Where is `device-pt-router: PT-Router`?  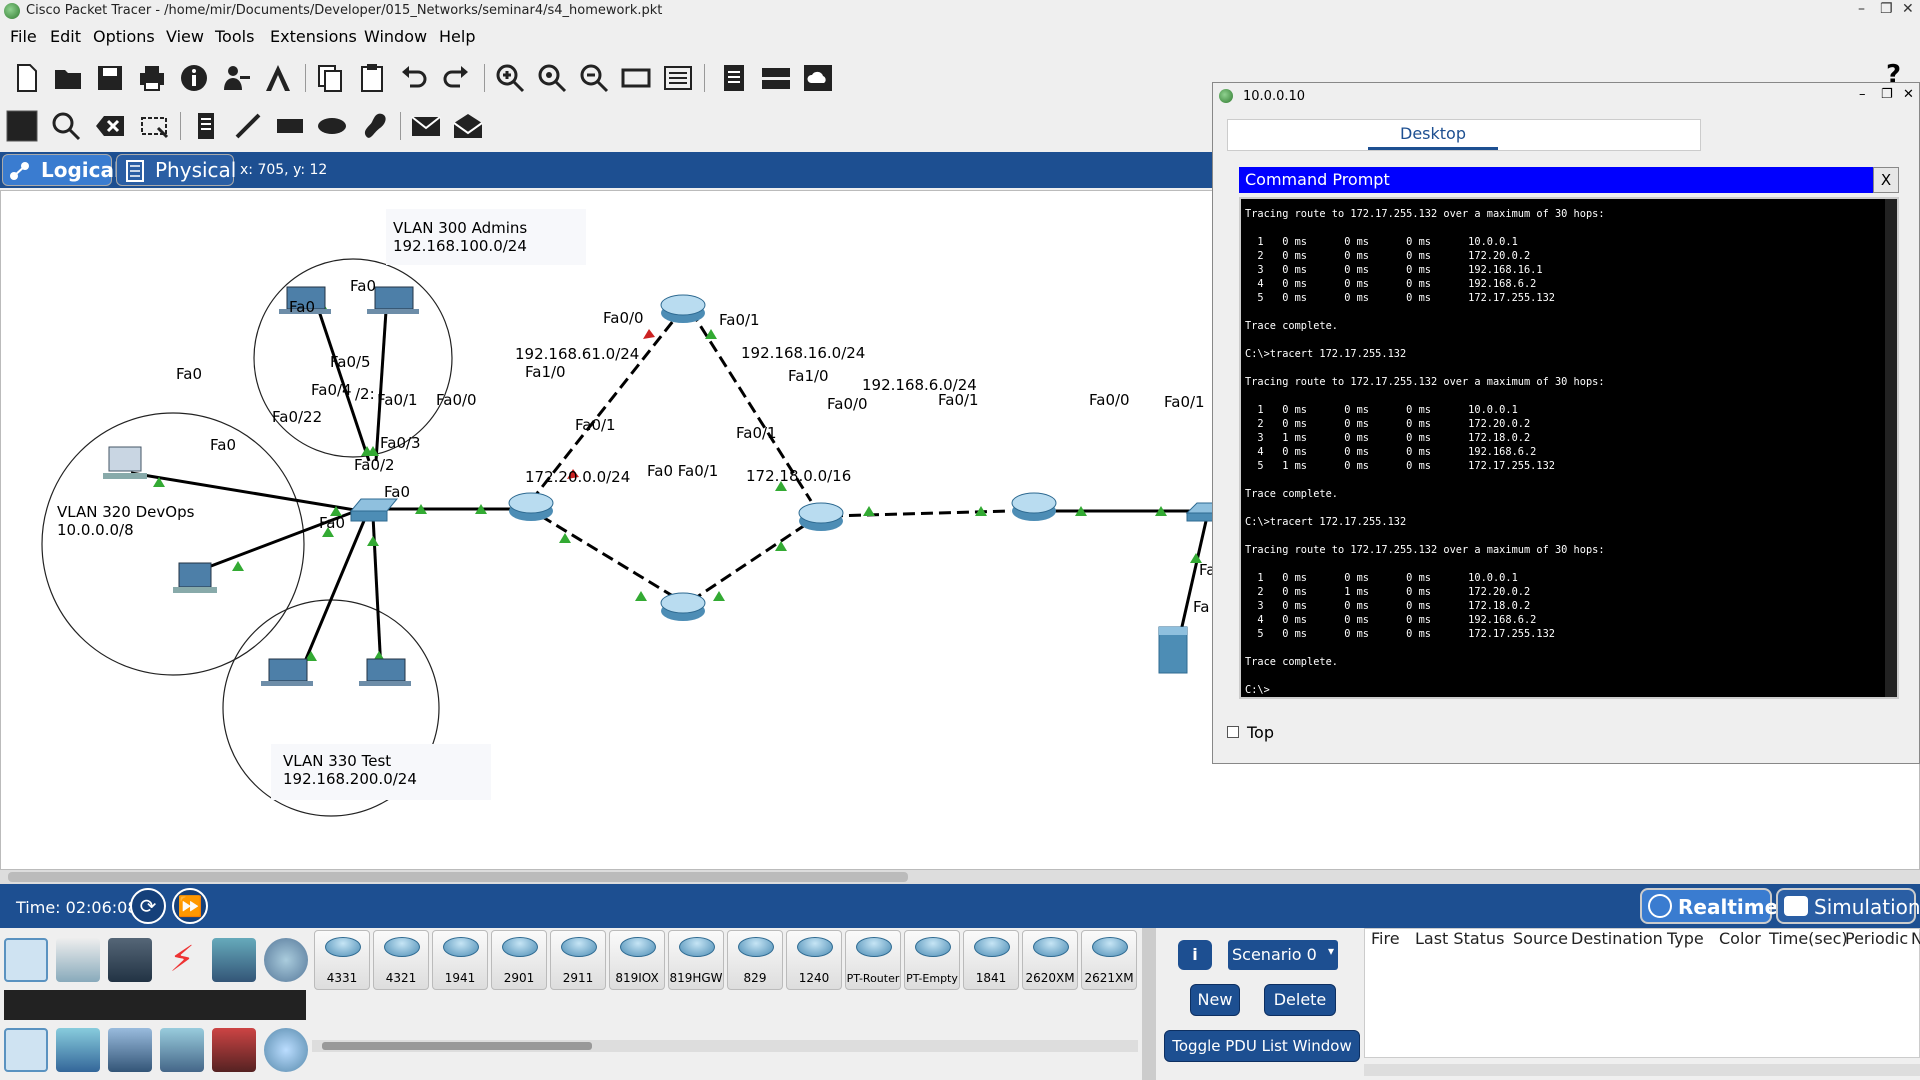
device-pt-router: PT-Router is located at coordinates (873, 960).